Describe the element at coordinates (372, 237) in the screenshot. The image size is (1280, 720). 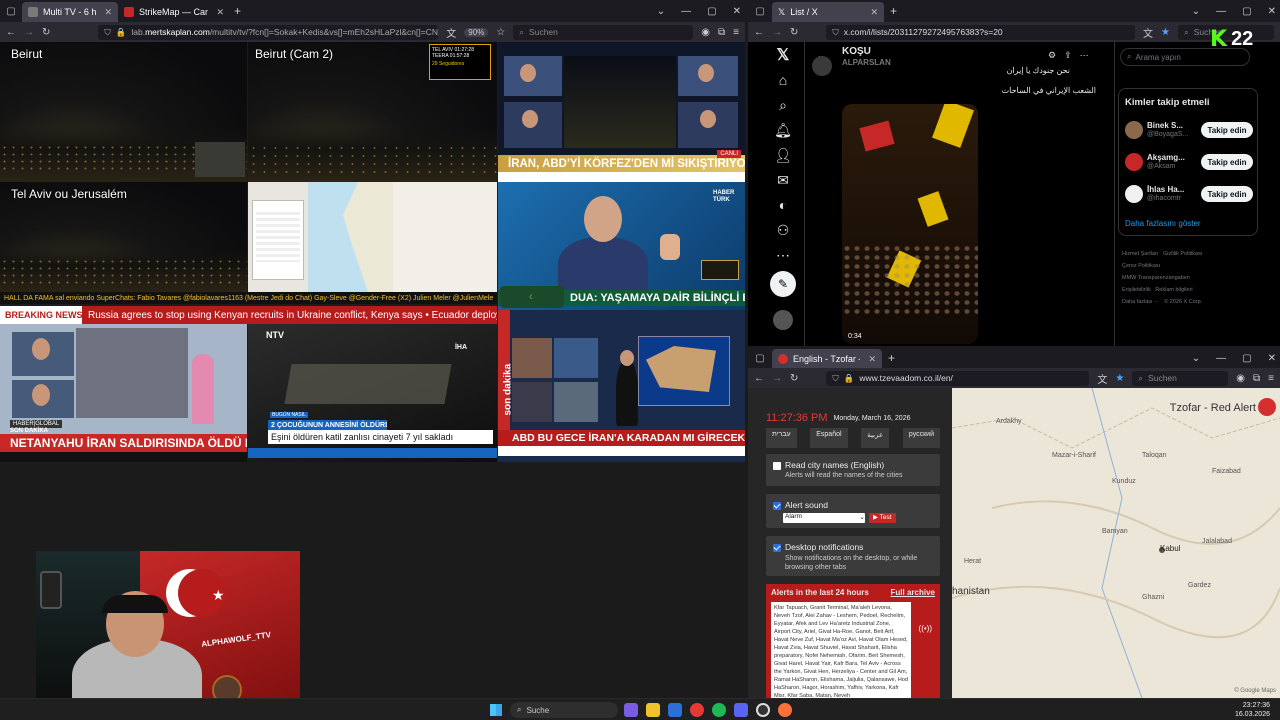
I see `strikemap-embed` at that location.